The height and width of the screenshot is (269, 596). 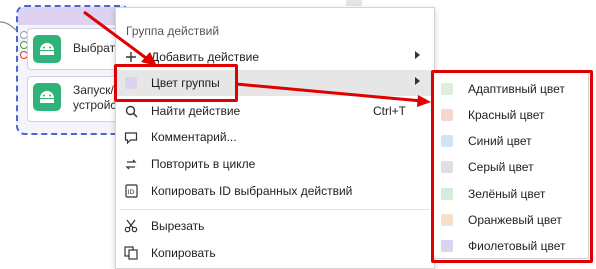 What do you see at coordinates (71, 16) in the screenshot?
I see `group-header` at bounding box center [71, 16].